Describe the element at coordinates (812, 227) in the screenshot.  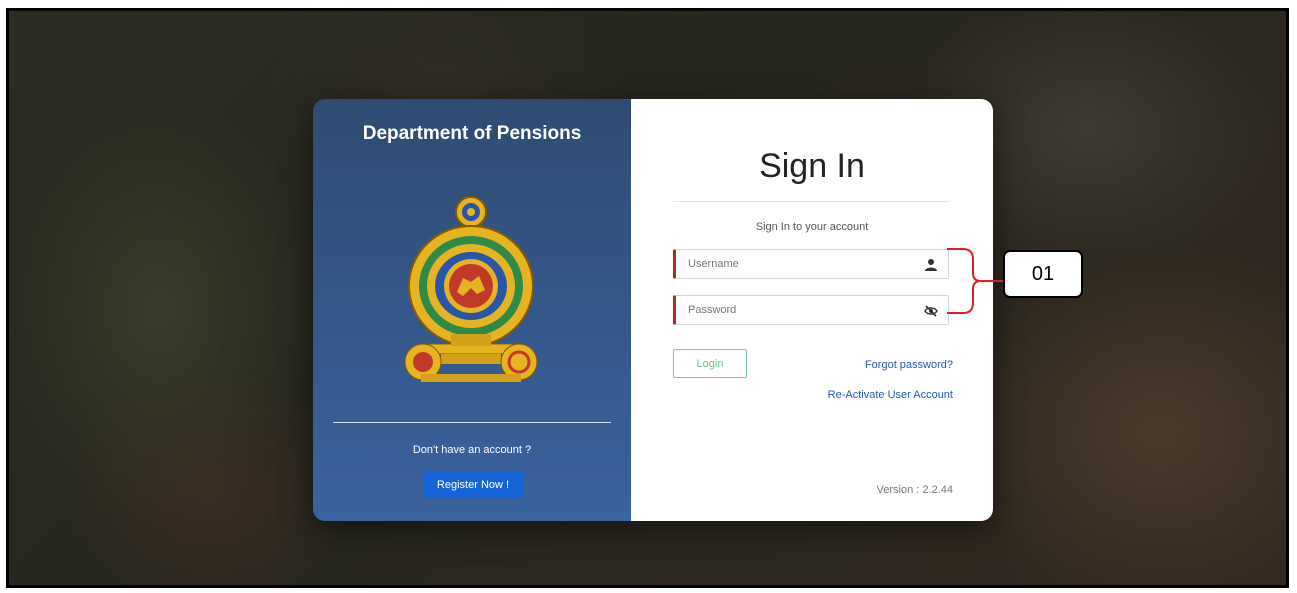
I see `sign-in-subtitle: Sign In to your account` at that location.